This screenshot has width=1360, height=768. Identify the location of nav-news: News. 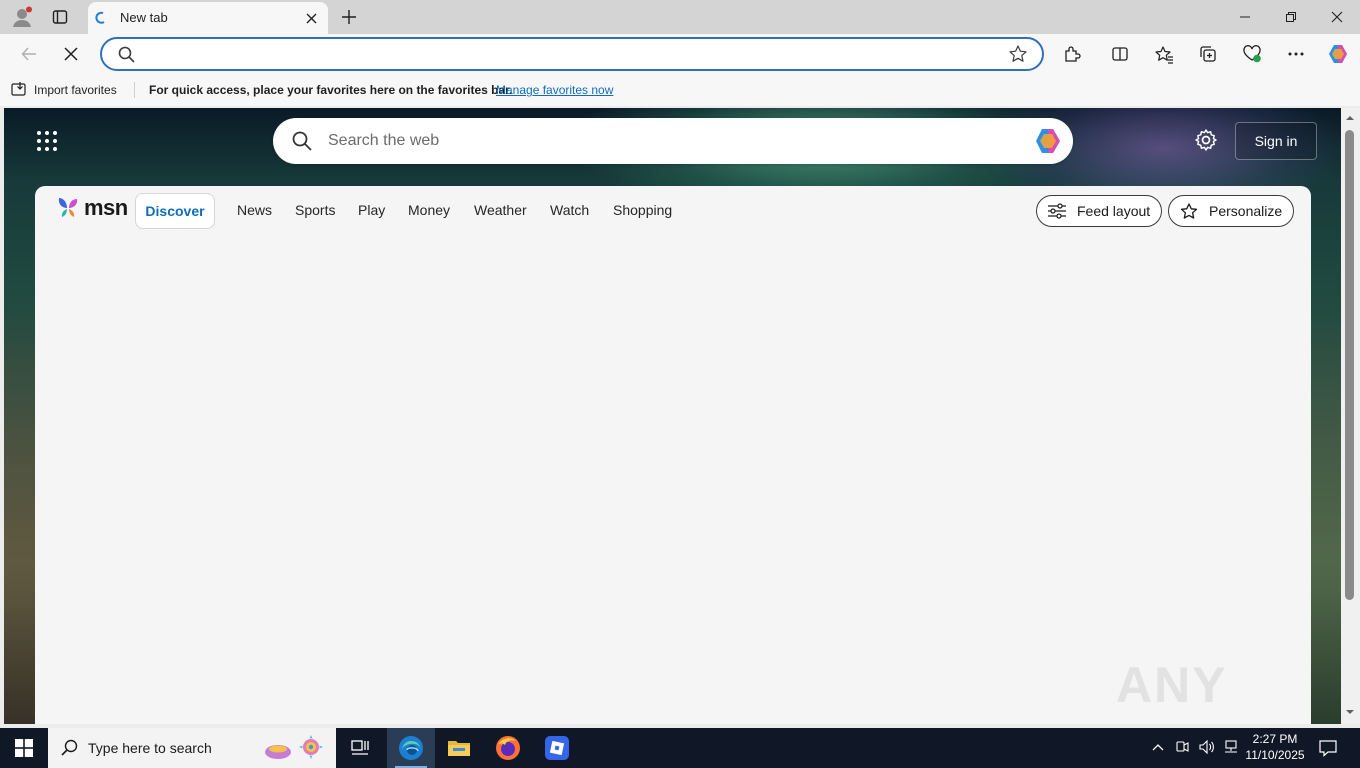
(254, 210).